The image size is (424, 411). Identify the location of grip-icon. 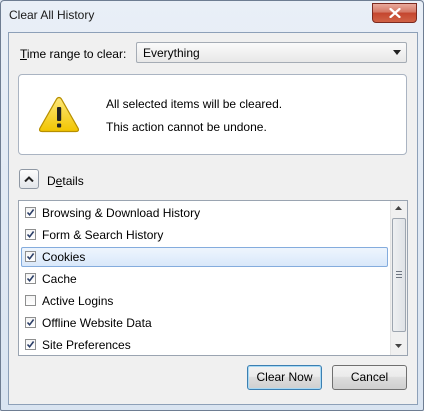
(399, 274).